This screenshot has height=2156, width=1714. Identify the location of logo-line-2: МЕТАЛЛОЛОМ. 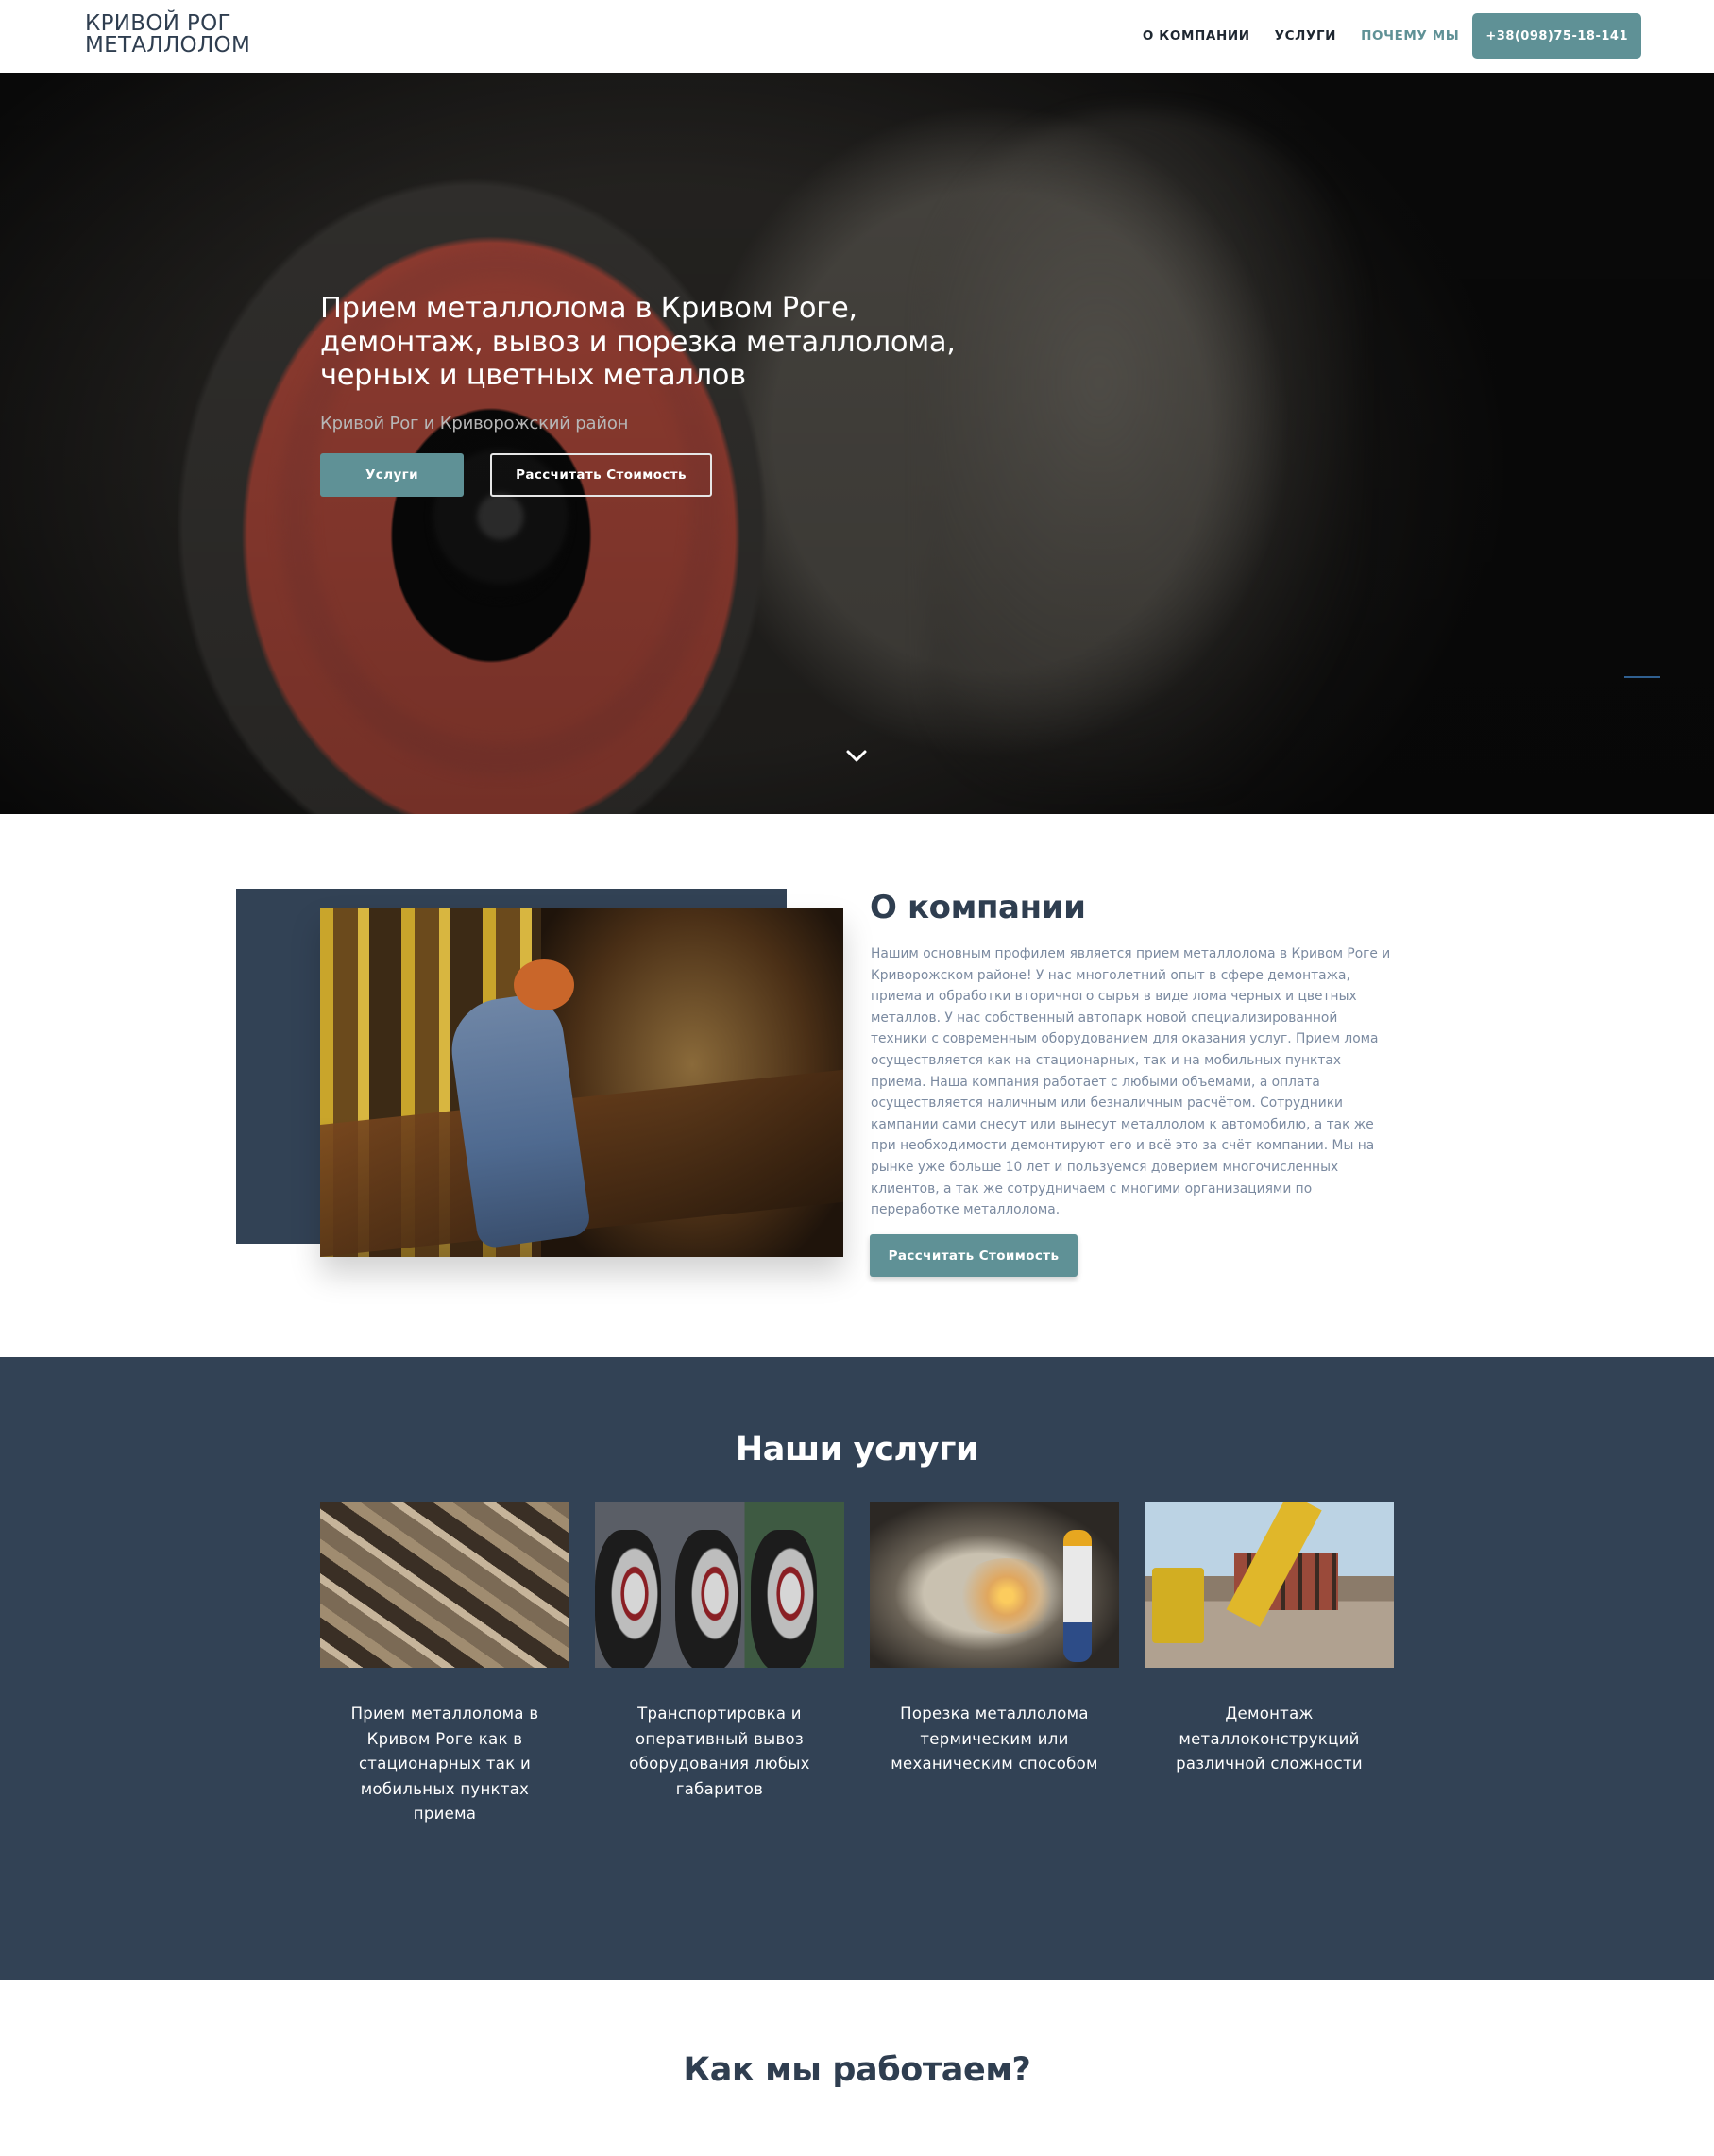
(168, 46).